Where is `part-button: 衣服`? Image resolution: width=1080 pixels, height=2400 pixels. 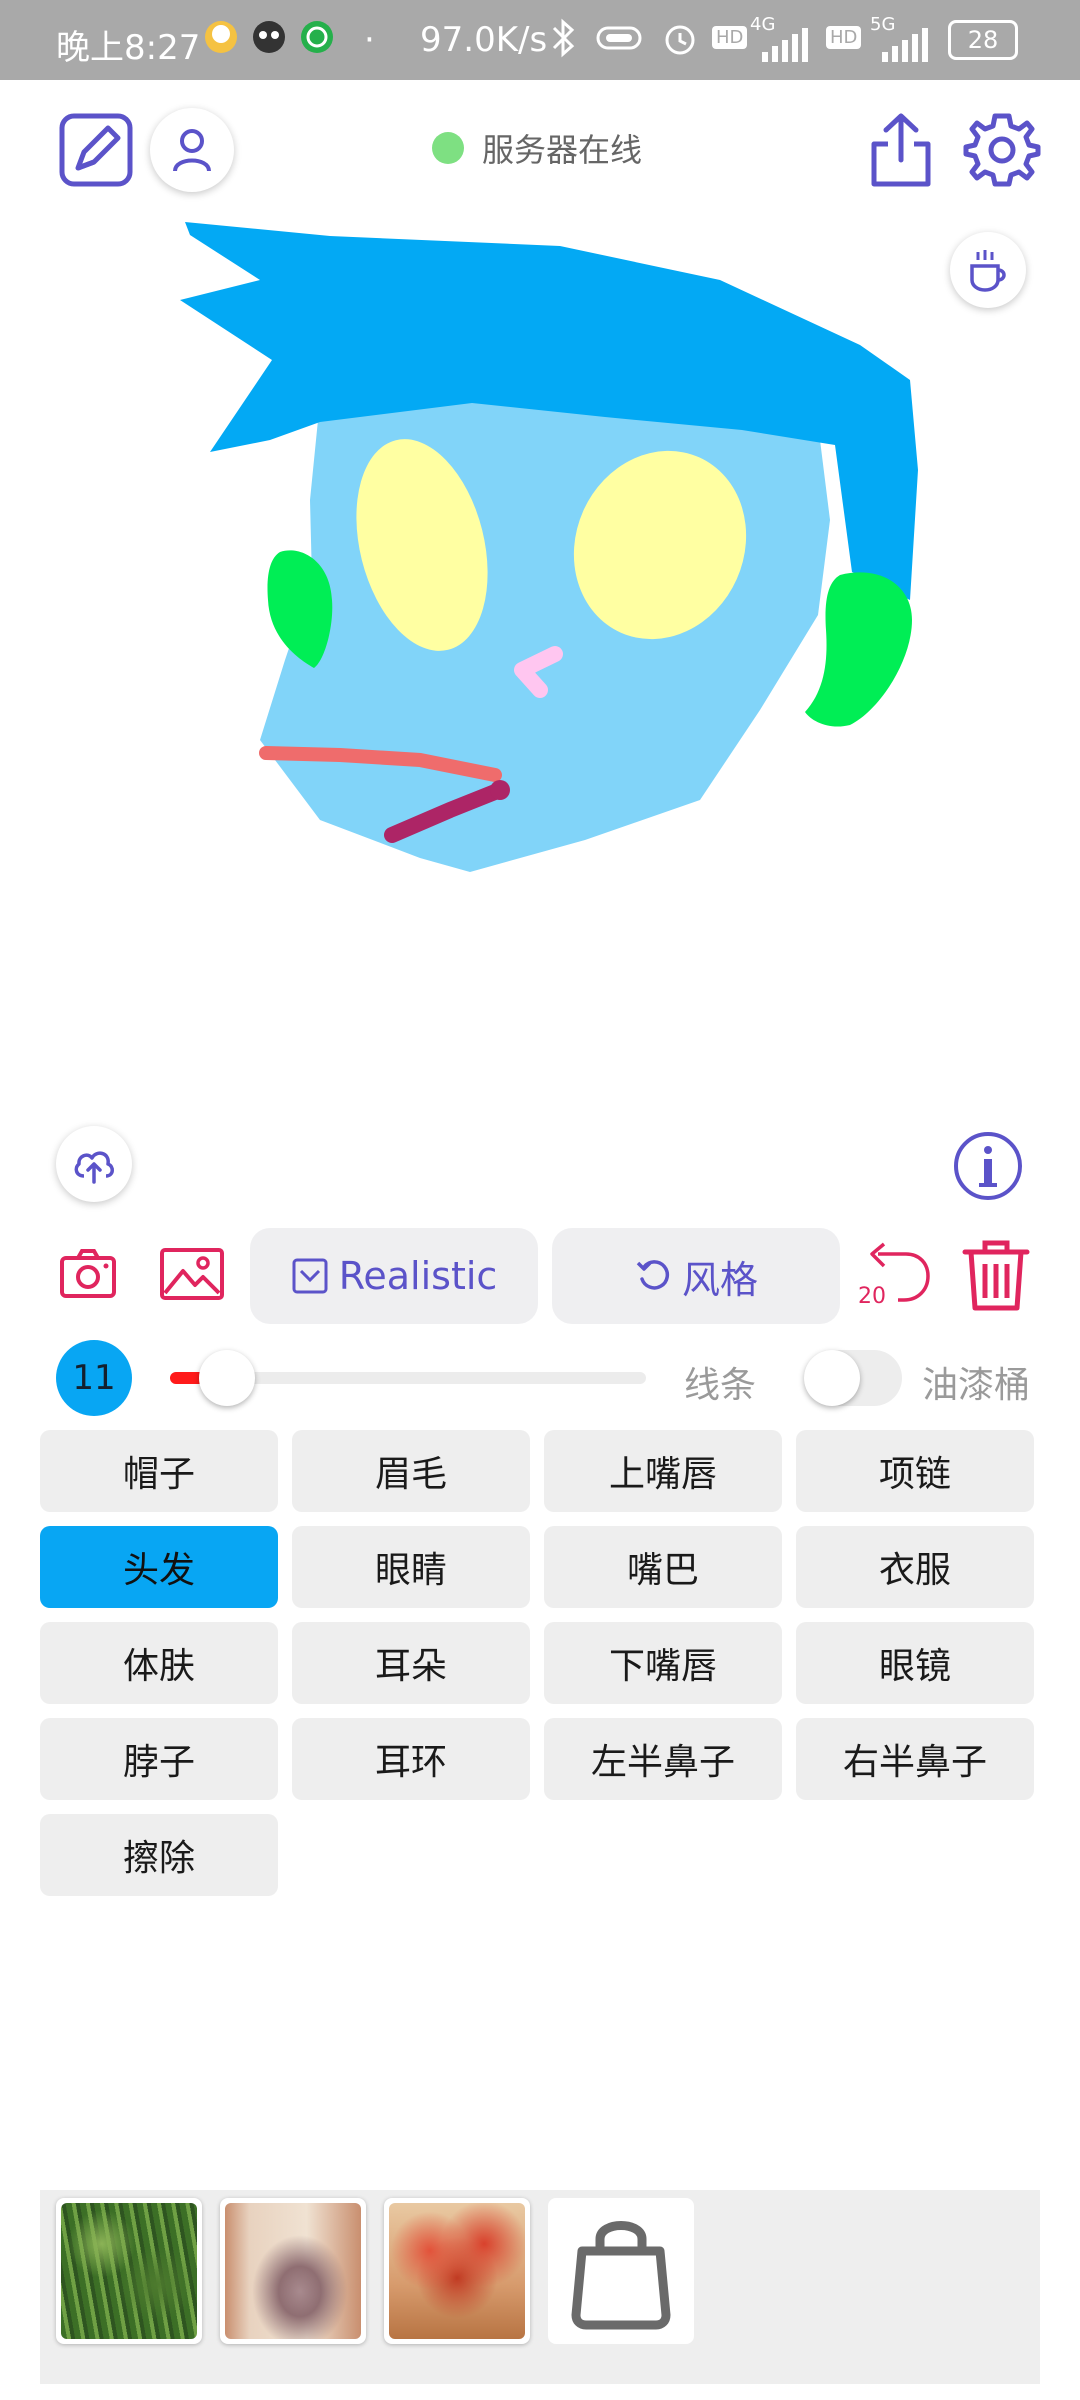 part-button: 衣服 is located at coordinates (915, 1567).